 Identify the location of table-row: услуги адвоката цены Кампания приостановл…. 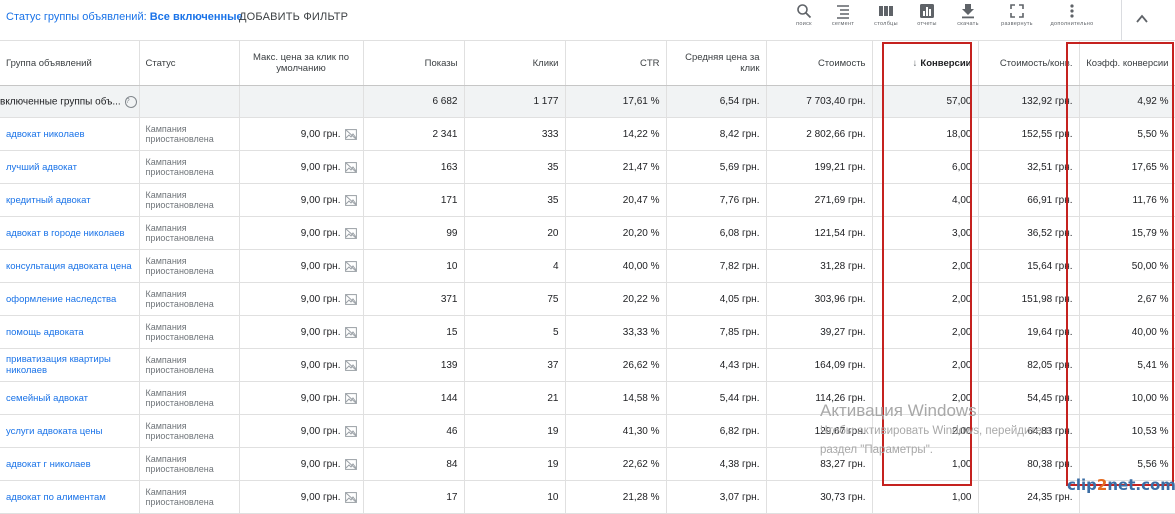
(587, 431).